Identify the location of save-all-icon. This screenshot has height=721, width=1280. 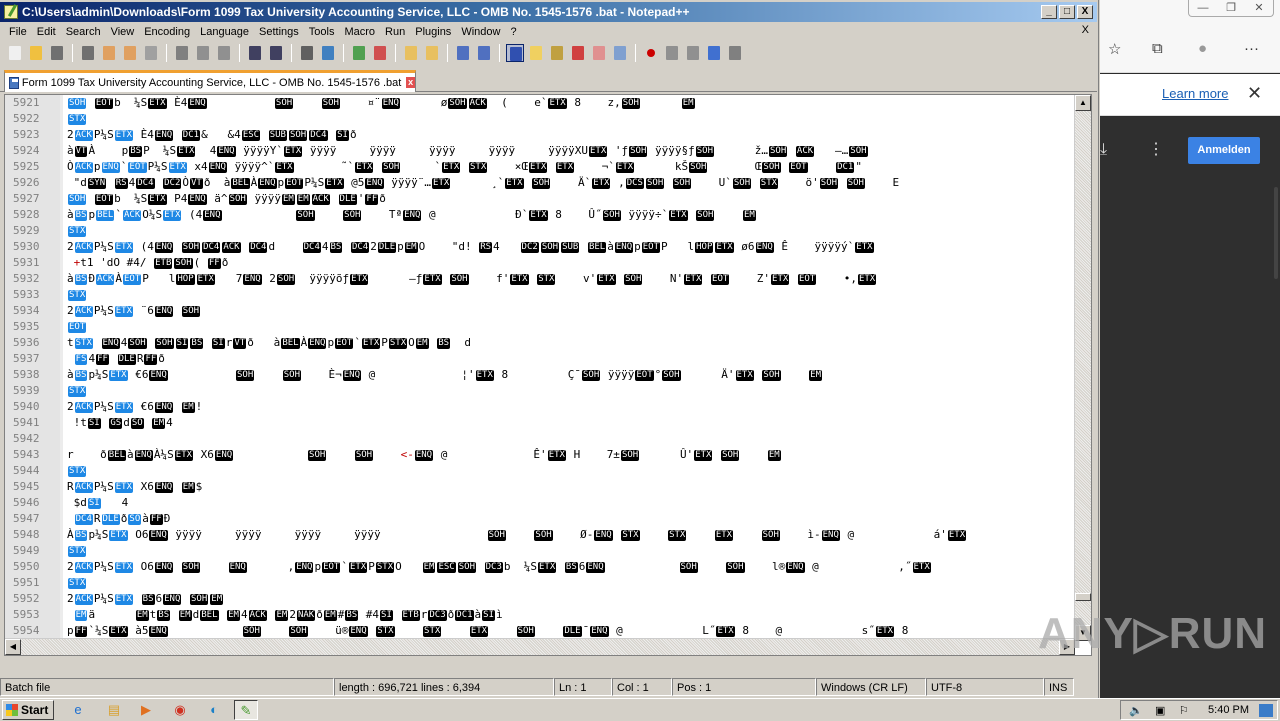
(88, 53).